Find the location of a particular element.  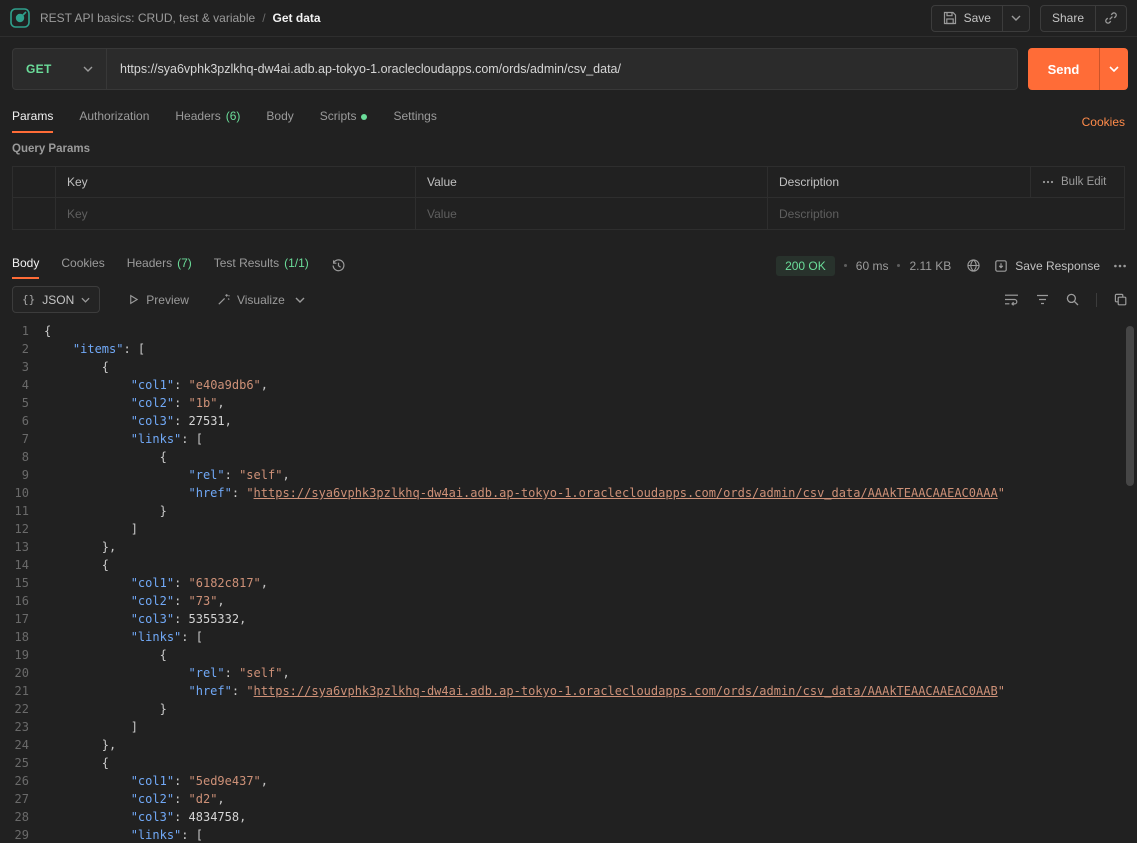

line-number: 8 is located at coordinates (25, 457).